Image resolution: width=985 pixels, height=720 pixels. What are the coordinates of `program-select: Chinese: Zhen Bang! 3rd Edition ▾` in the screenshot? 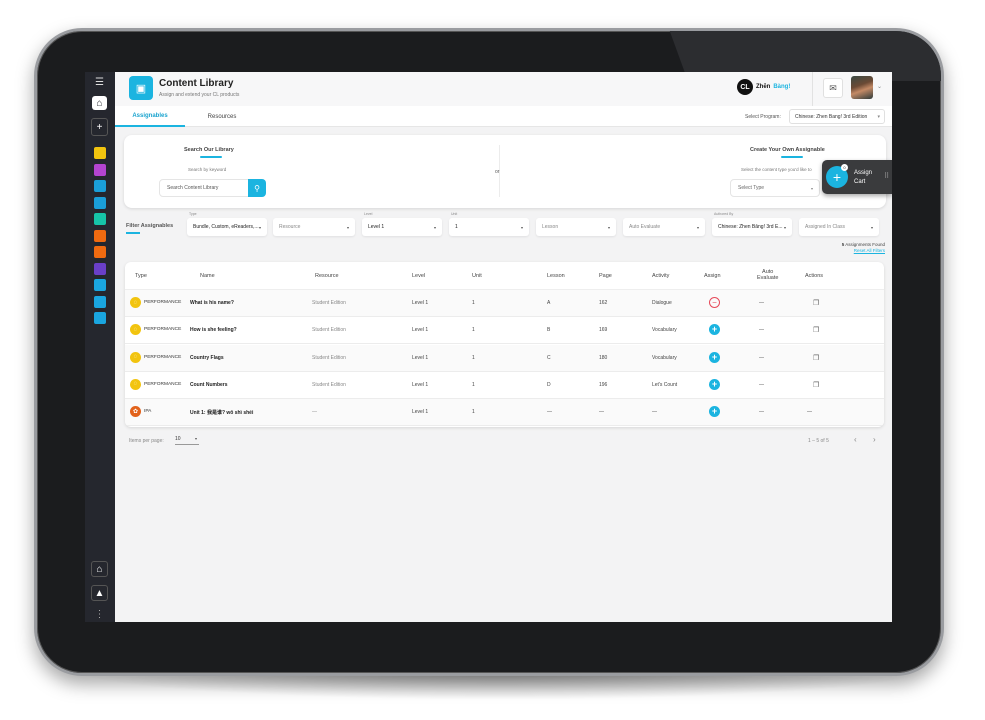 It's located at (837, 116).